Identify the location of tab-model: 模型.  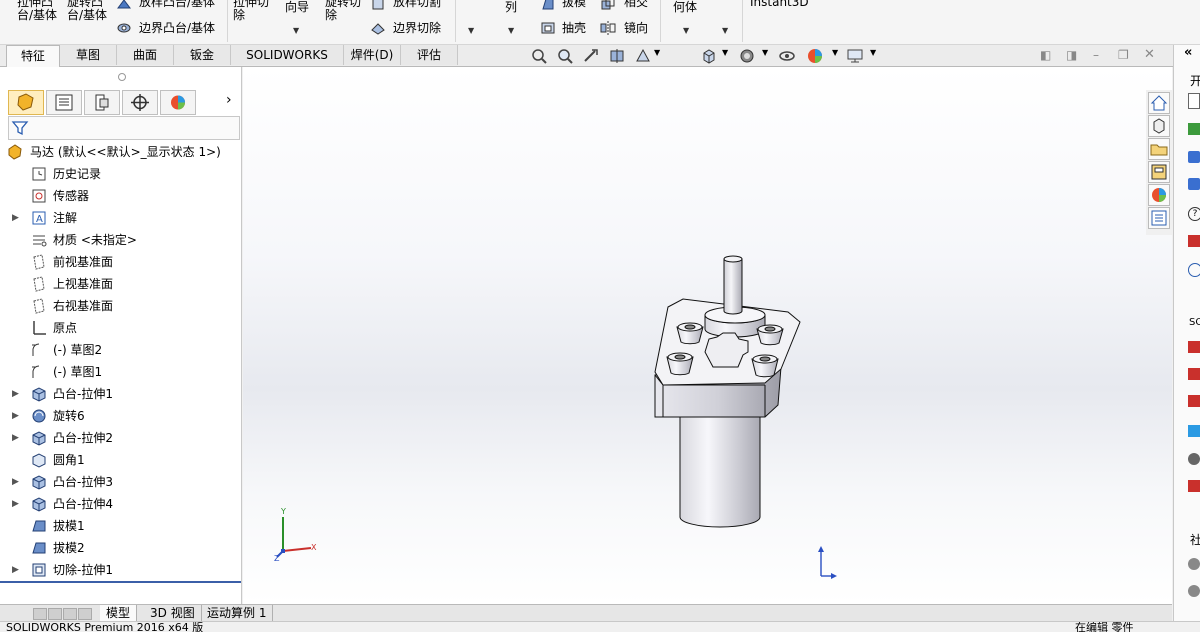
(119, 613).